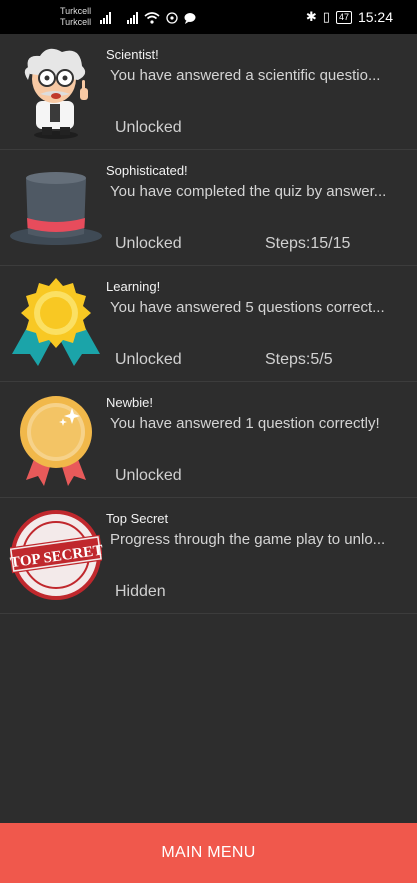  I want to click on achievement-steps: Steps:5/5, so click(299, 359).